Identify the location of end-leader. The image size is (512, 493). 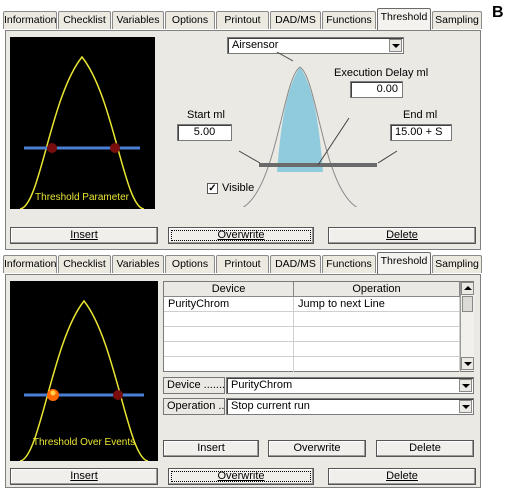
(387, 157).